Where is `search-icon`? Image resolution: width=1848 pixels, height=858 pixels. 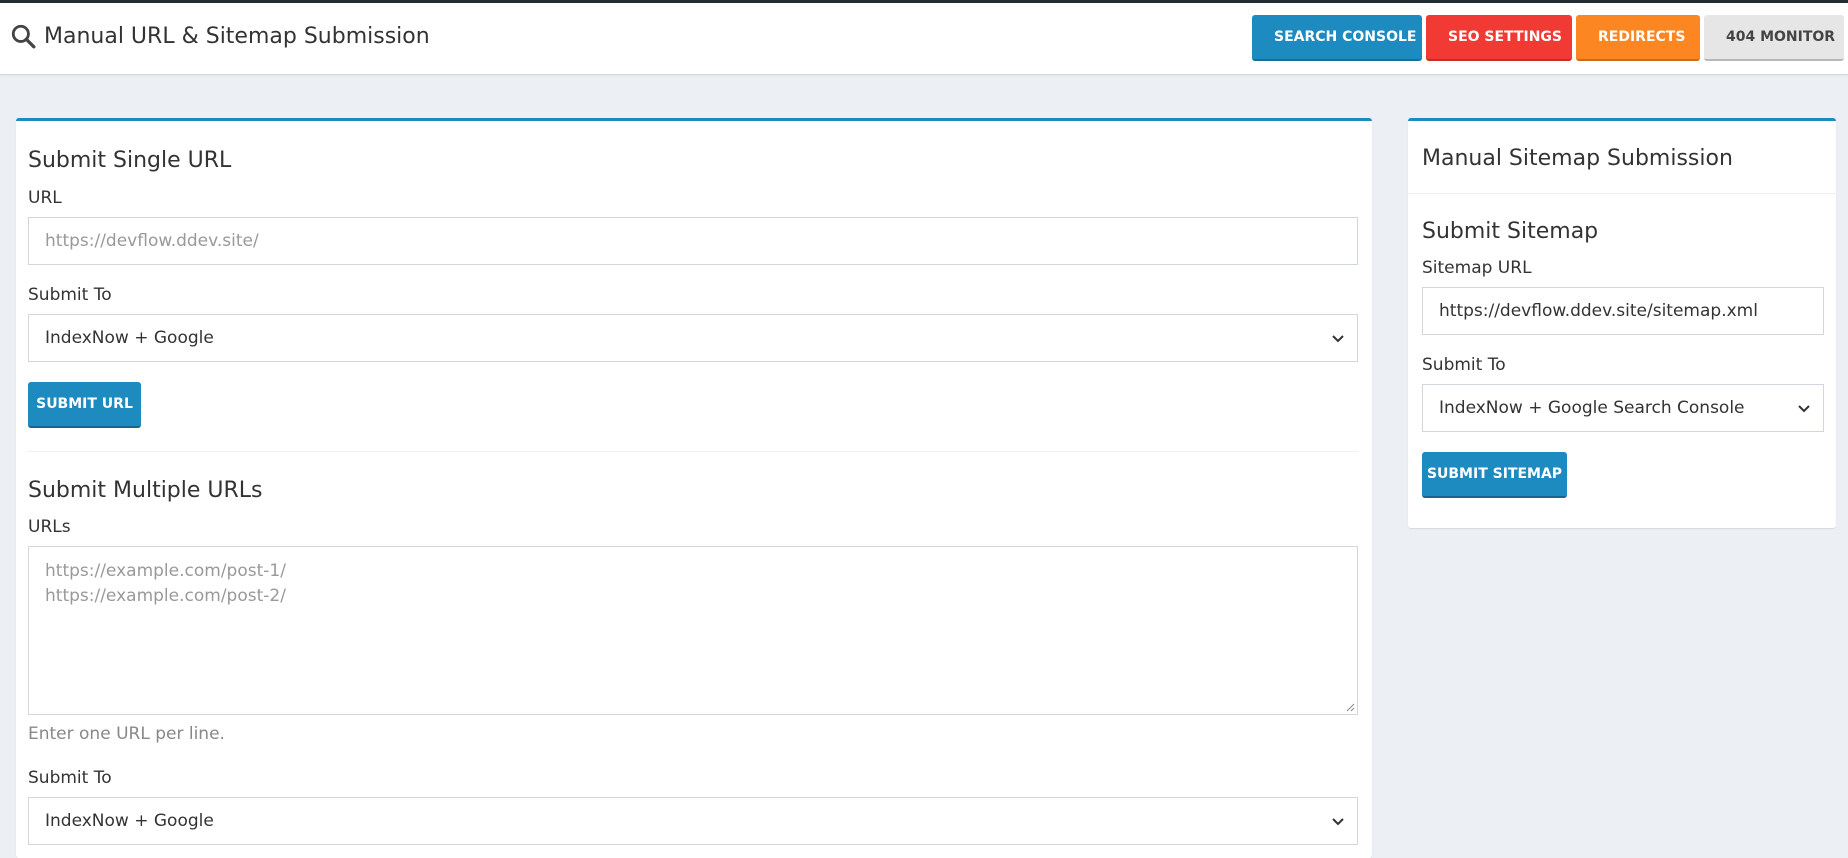
search-icon is located at coordinates (23, 36).